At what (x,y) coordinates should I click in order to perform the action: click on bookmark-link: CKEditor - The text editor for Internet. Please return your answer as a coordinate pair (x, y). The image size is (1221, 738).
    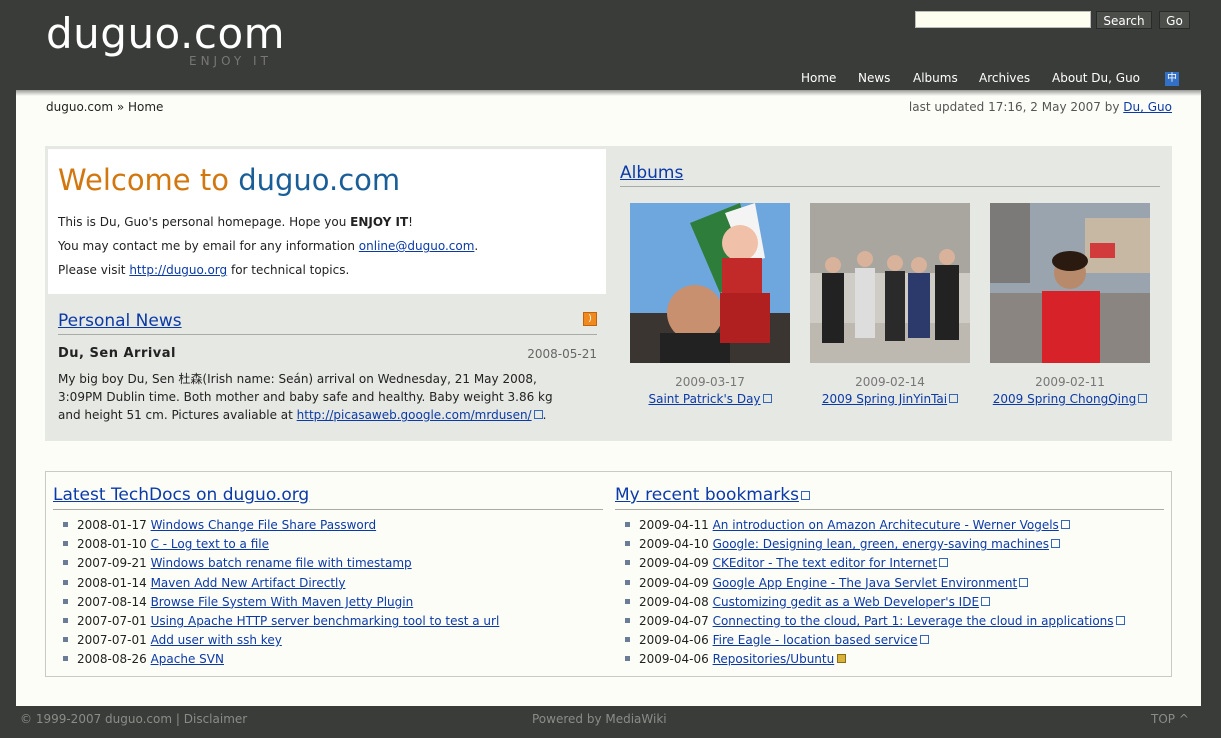
    Looking at the image, I should click on (825, 563).